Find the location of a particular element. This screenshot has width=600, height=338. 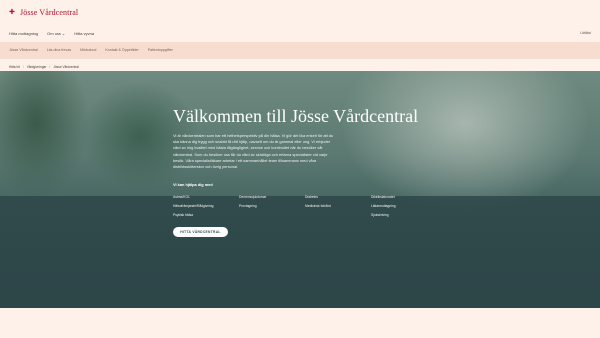

nav-item-hitta-mottagning: Hitta mottagning is located at coordinates (23, 33).